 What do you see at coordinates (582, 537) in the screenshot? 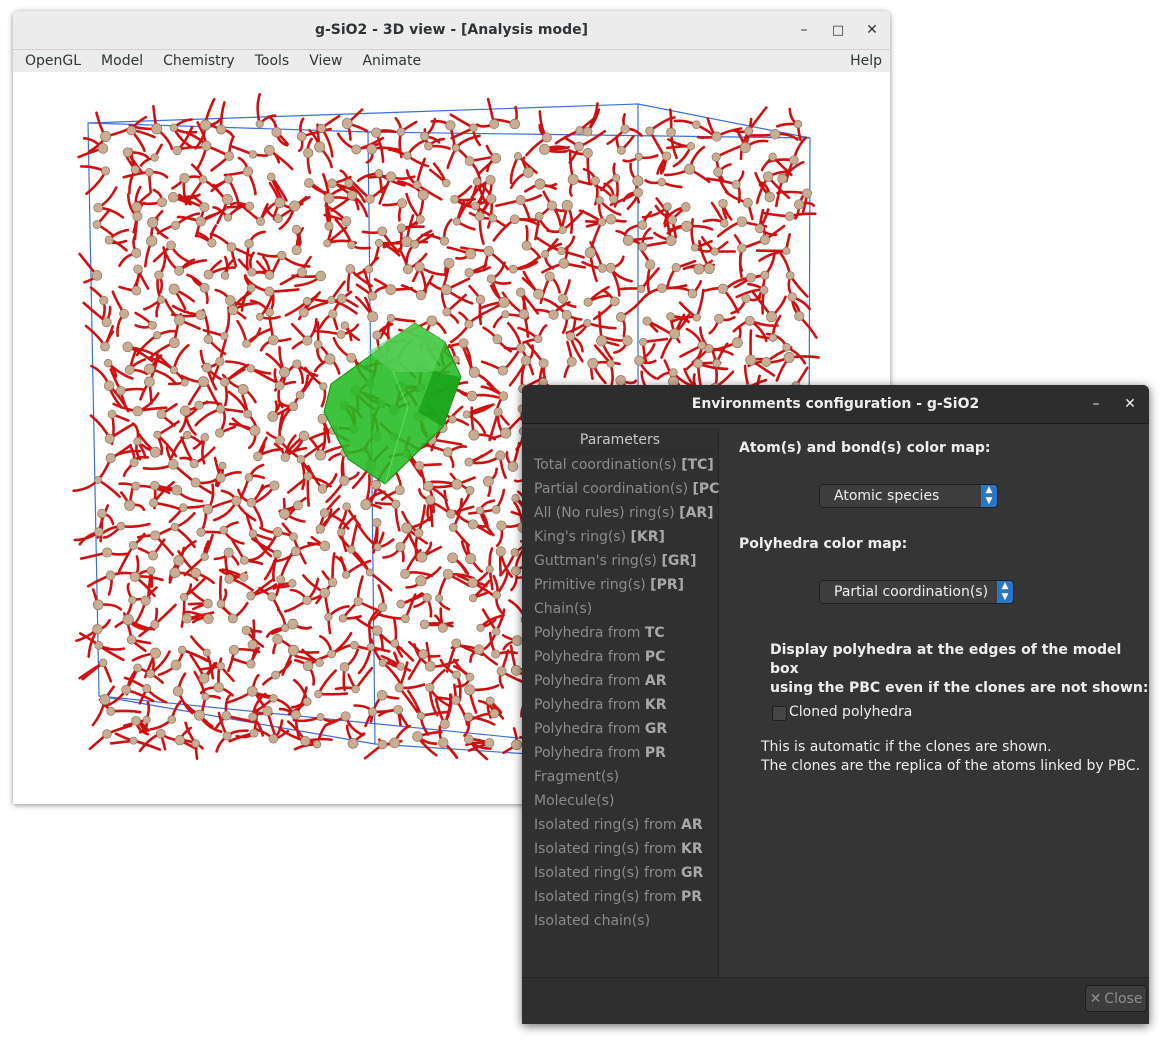
I see `sidebar-item-label: King's ring(s)` at bounding box center [582, 537].